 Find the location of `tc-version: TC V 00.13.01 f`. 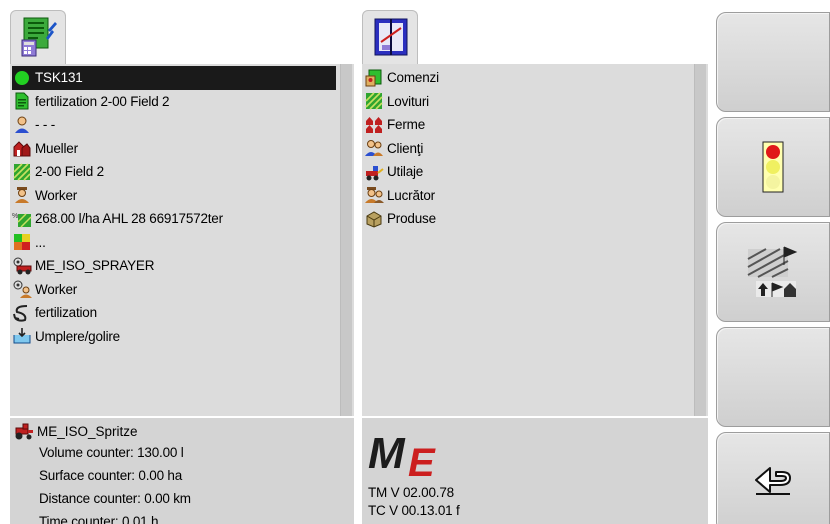

tc-version: TC V 00.13.01 f is located at coordinates (414, 510).